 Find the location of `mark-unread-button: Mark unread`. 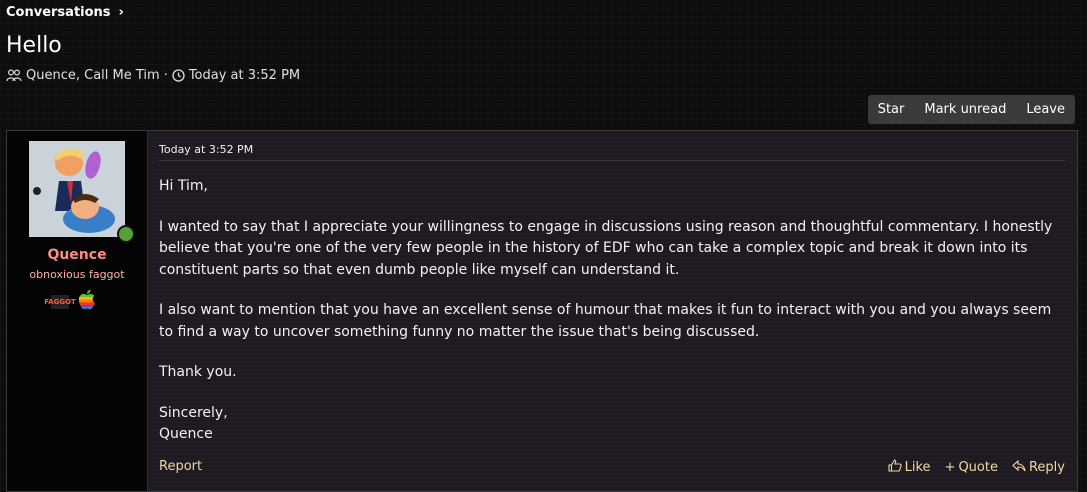

mark-unread-button: Mark unread is located at coordinates (965, 109).